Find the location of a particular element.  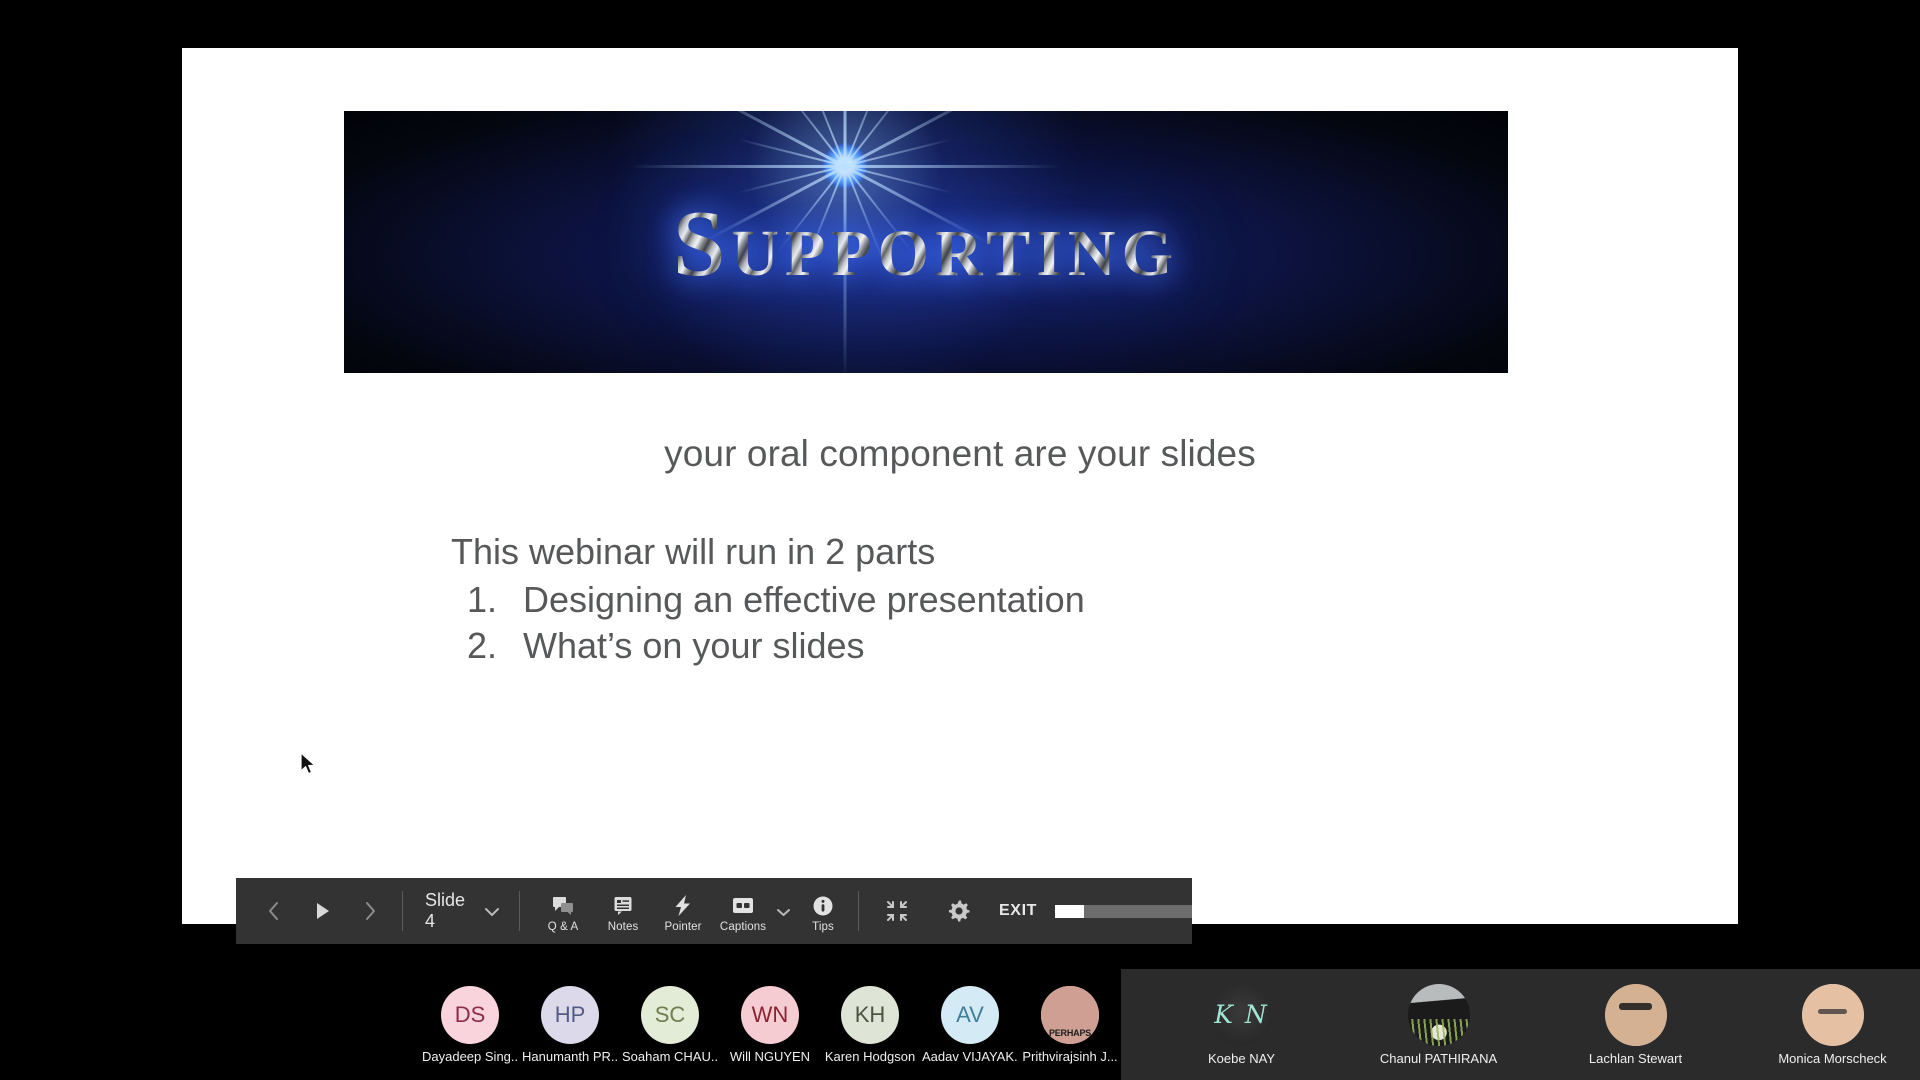

avatar-initials: AV is located at coordinates (970, 1014).